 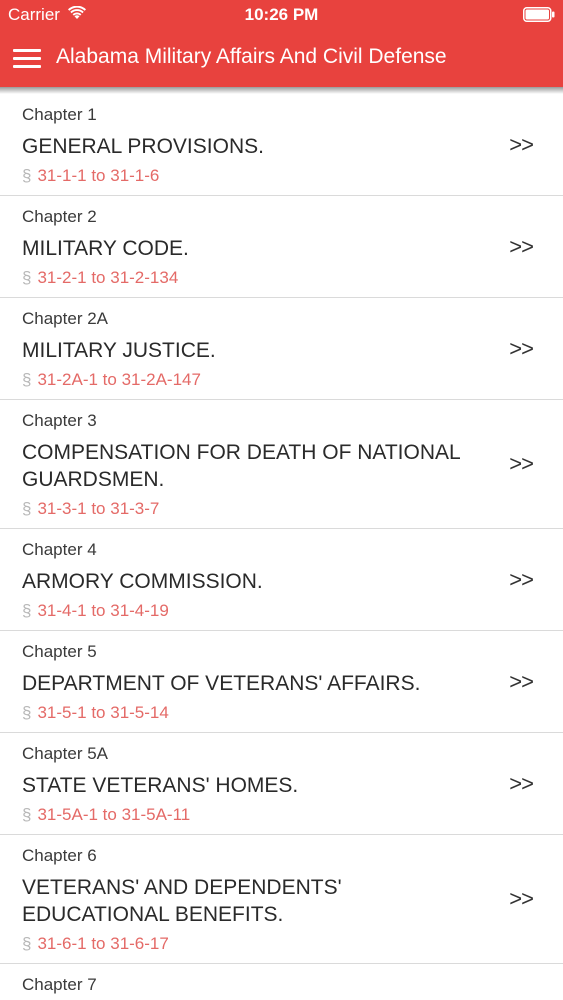 What do you see at coordinates (281, 982) in the screenshot?
I see `chapter-row: Chapter 7` at bounding box center [281, 982].